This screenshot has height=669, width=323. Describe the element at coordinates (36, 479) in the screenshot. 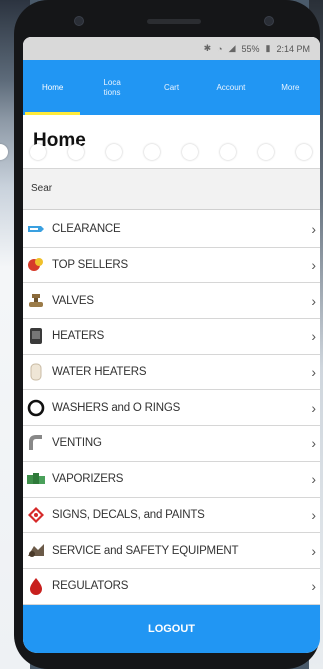

I see `vaporizer-icon` at that location.